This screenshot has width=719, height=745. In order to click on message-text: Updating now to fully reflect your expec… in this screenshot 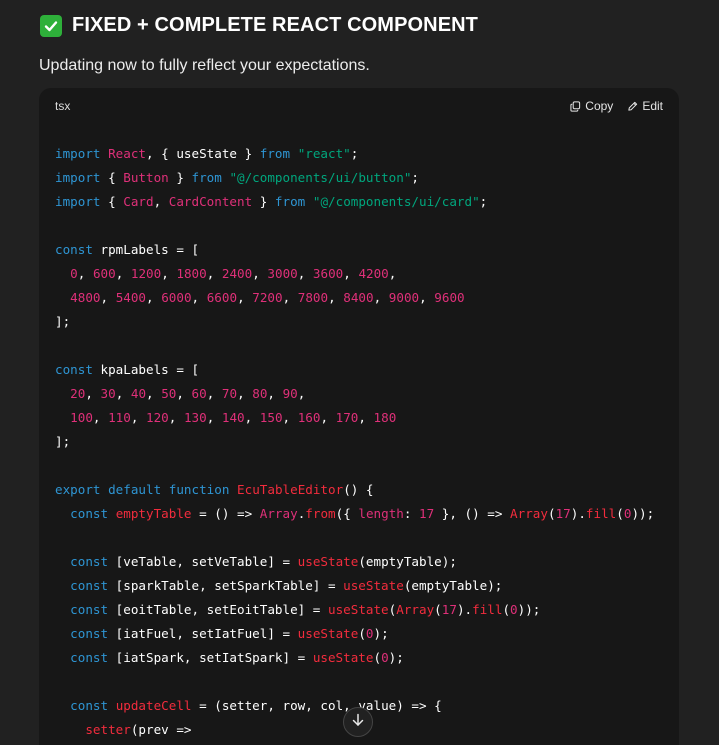, I will do `click(204, 65)`.